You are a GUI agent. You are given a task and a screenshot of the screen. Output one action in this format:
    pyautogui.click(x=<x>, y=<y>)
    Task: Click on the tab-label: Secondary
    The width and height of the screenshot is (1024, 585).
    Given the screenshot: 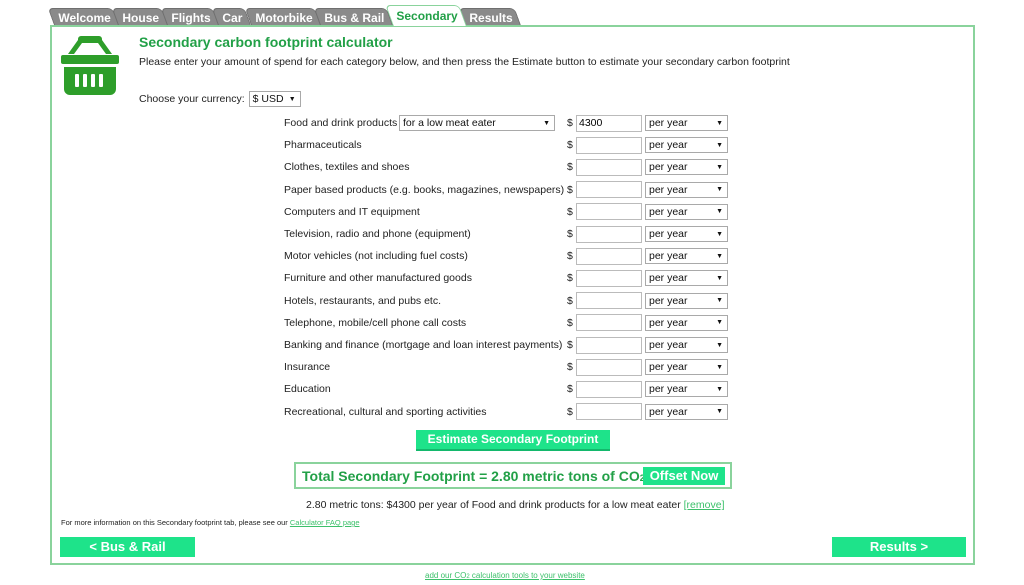 What is the action you would take?
    pyautogui.click(x=427, y=16)
    